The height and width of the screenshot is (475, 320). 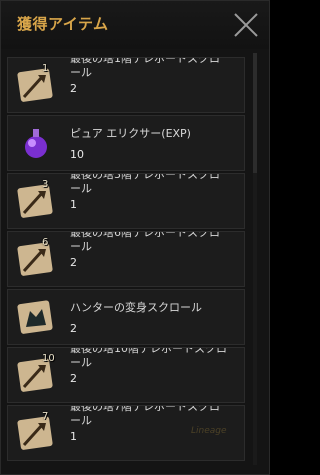 What do you see at coordinates (36, 143) in the screenshot?
I see `purple-elixir-icon` at bounding box center [36, 143].